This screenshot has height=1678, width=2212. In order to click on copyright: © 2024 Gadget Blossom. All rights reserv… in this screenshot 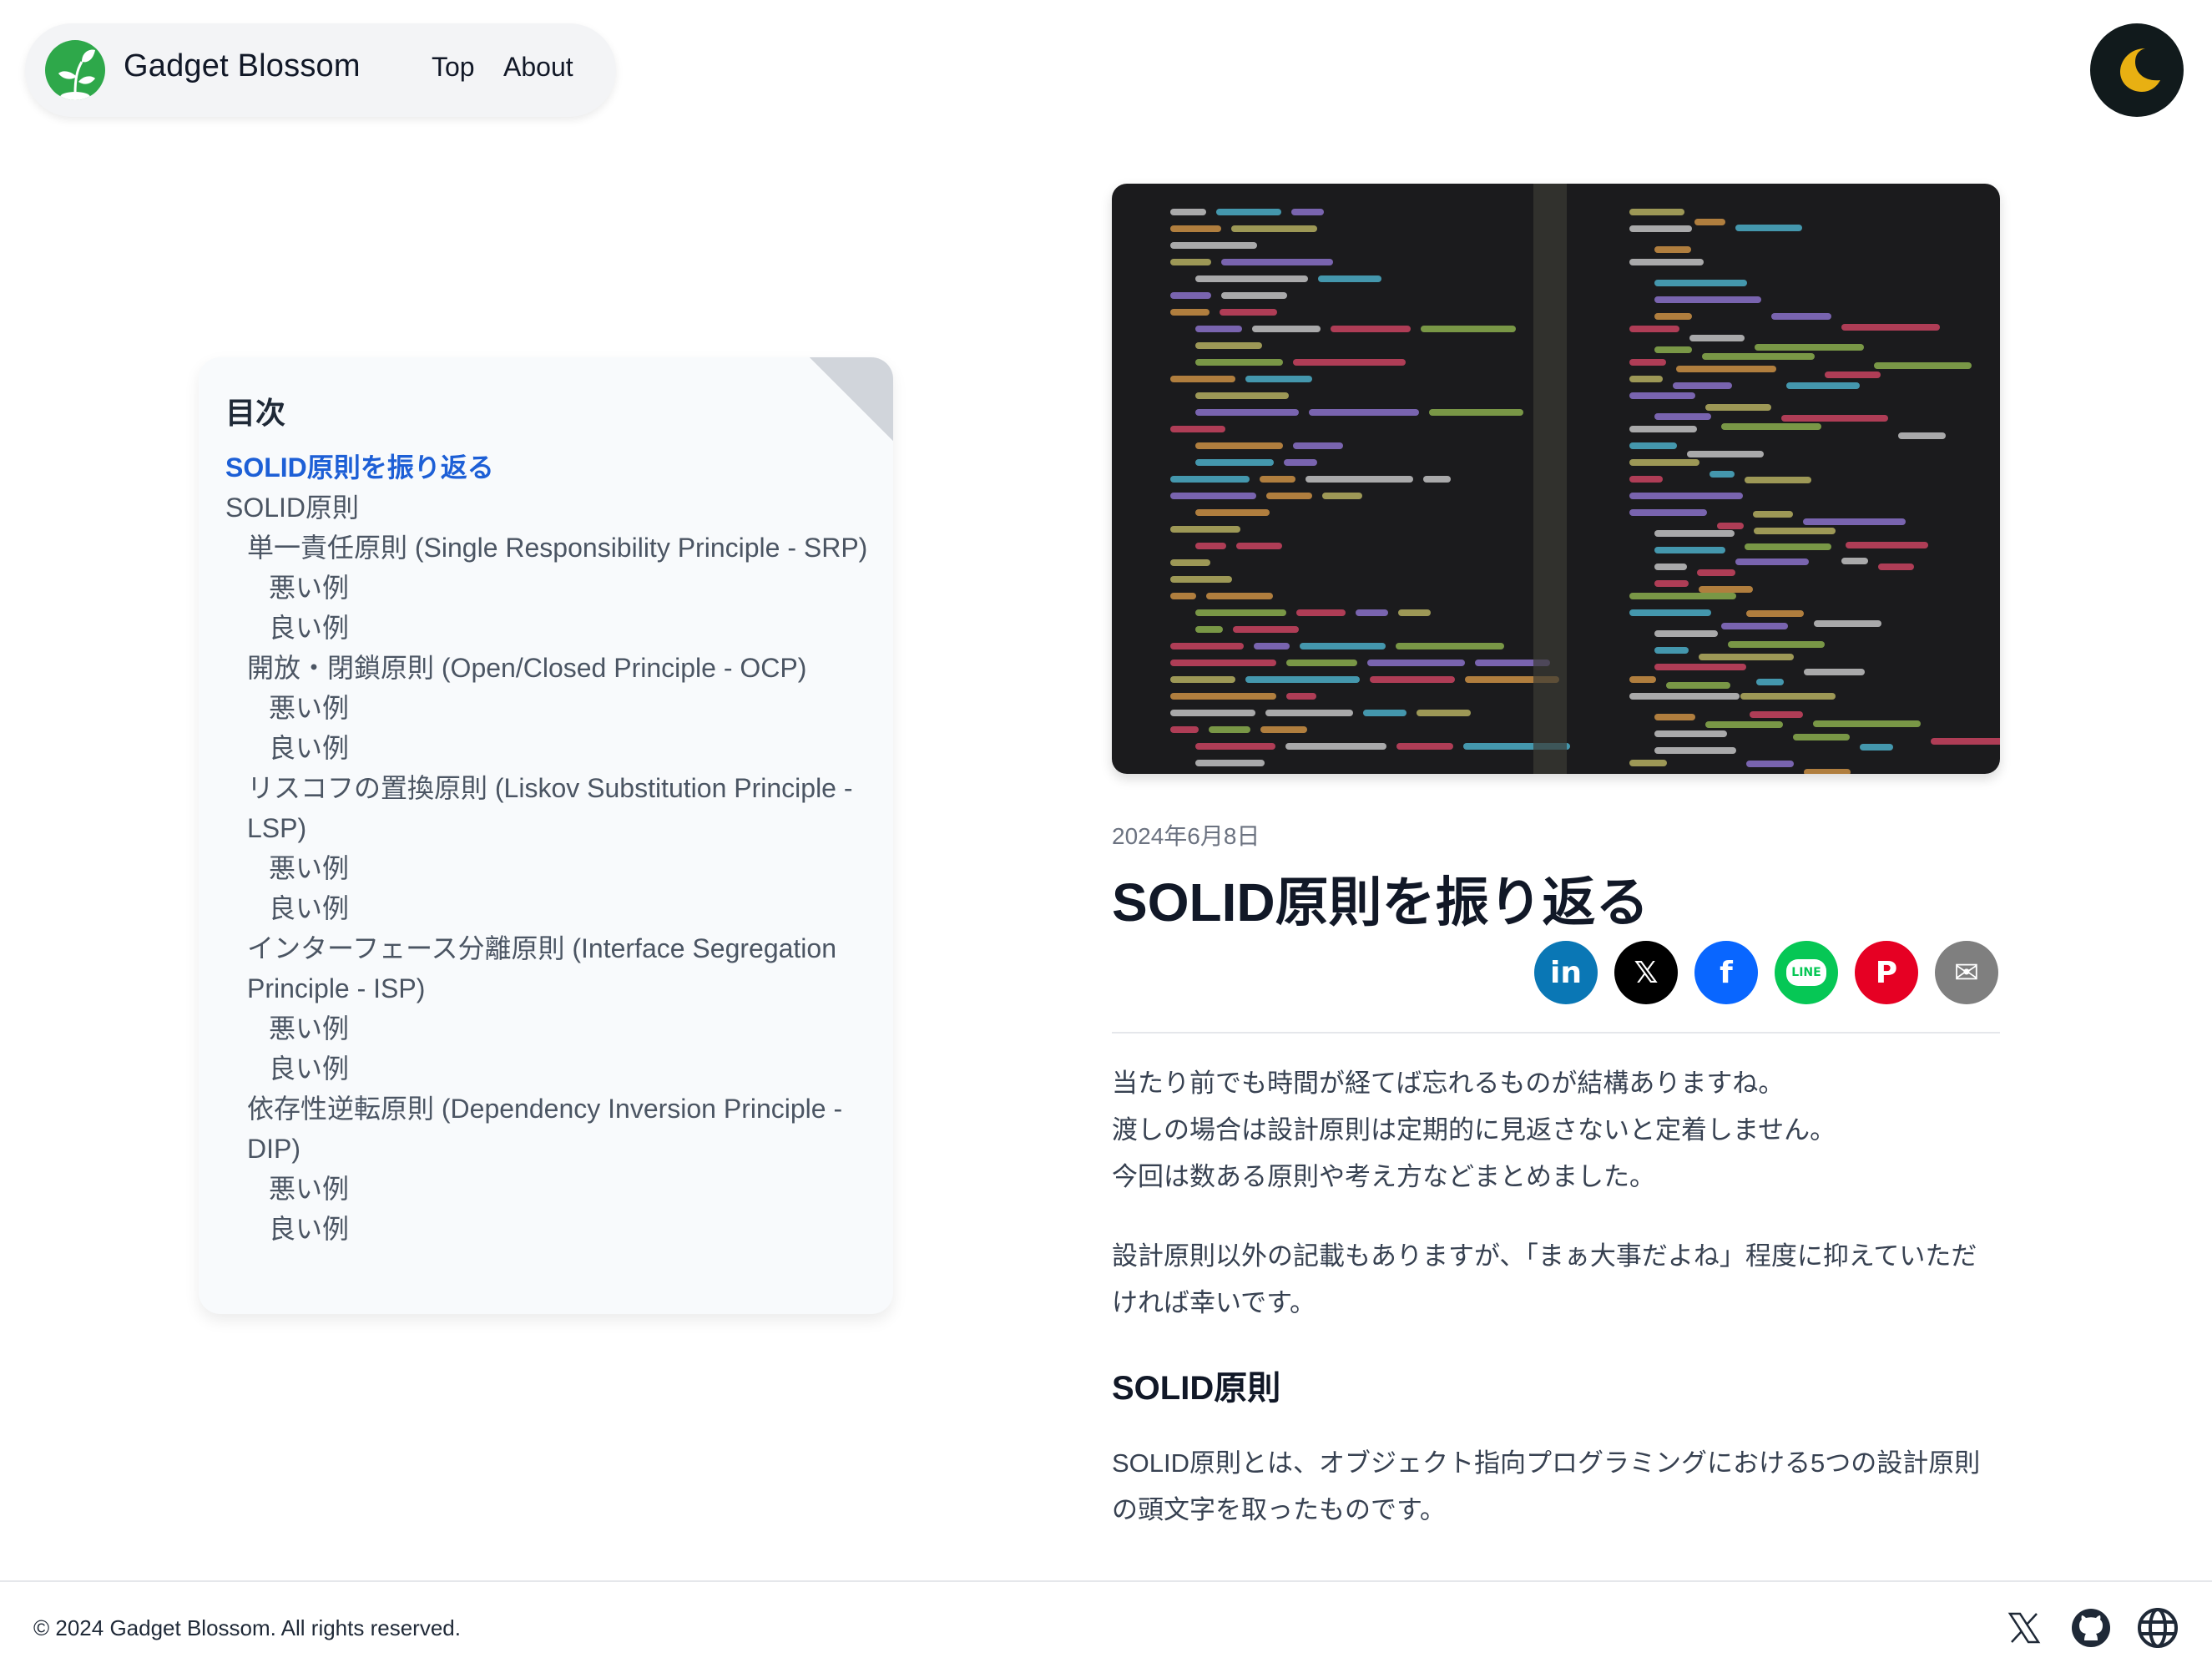, I will do `click(247, 1627)`.